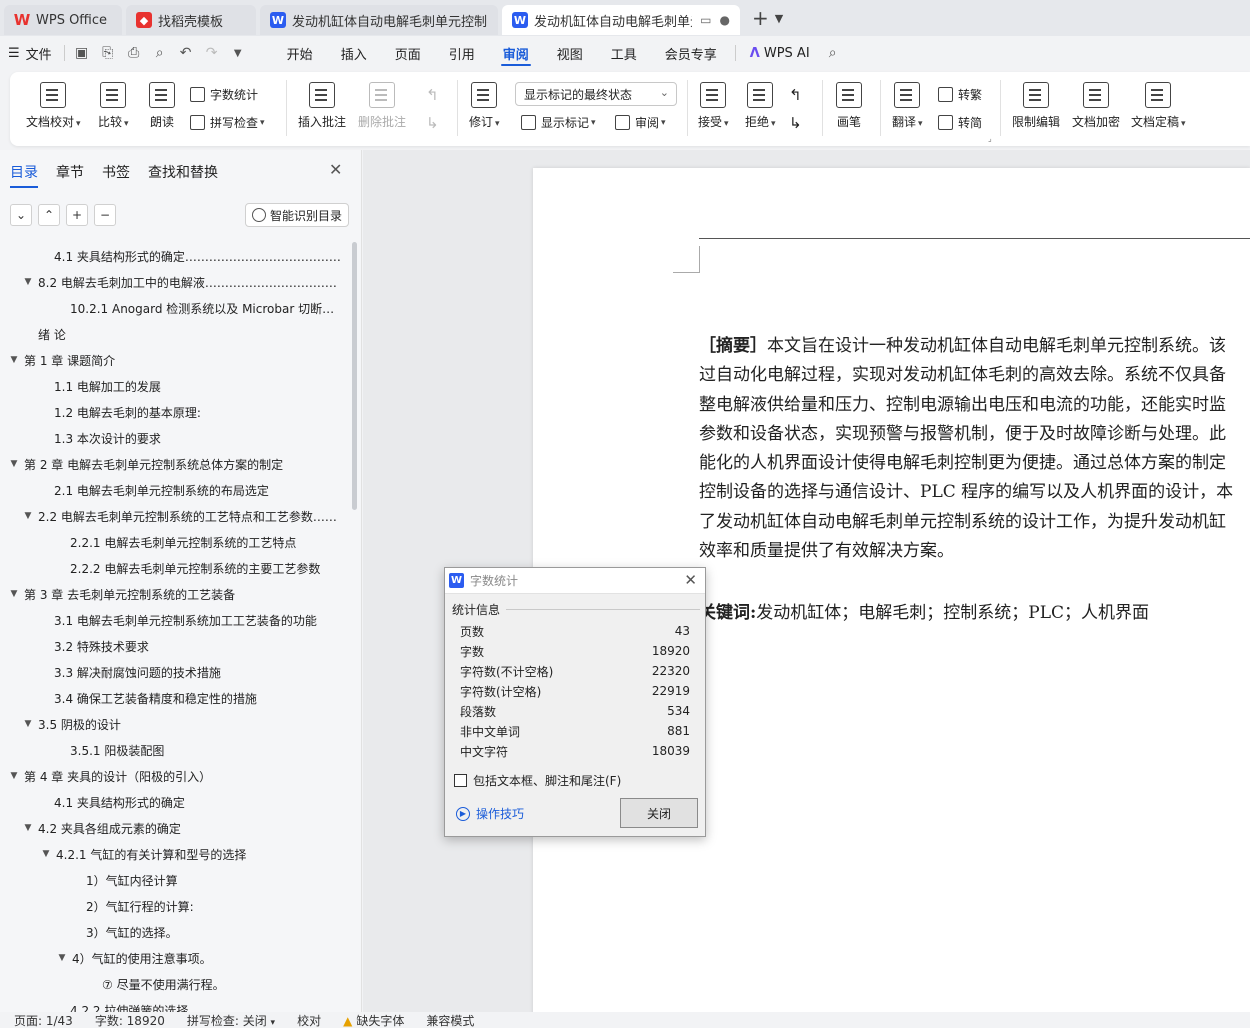 The width and height of the screenshot is (1250, 1028). I want to click on tab-doc-2: W 发动机缸体自动电解毛刺单元控 ▭ ●, so click(621, 20).